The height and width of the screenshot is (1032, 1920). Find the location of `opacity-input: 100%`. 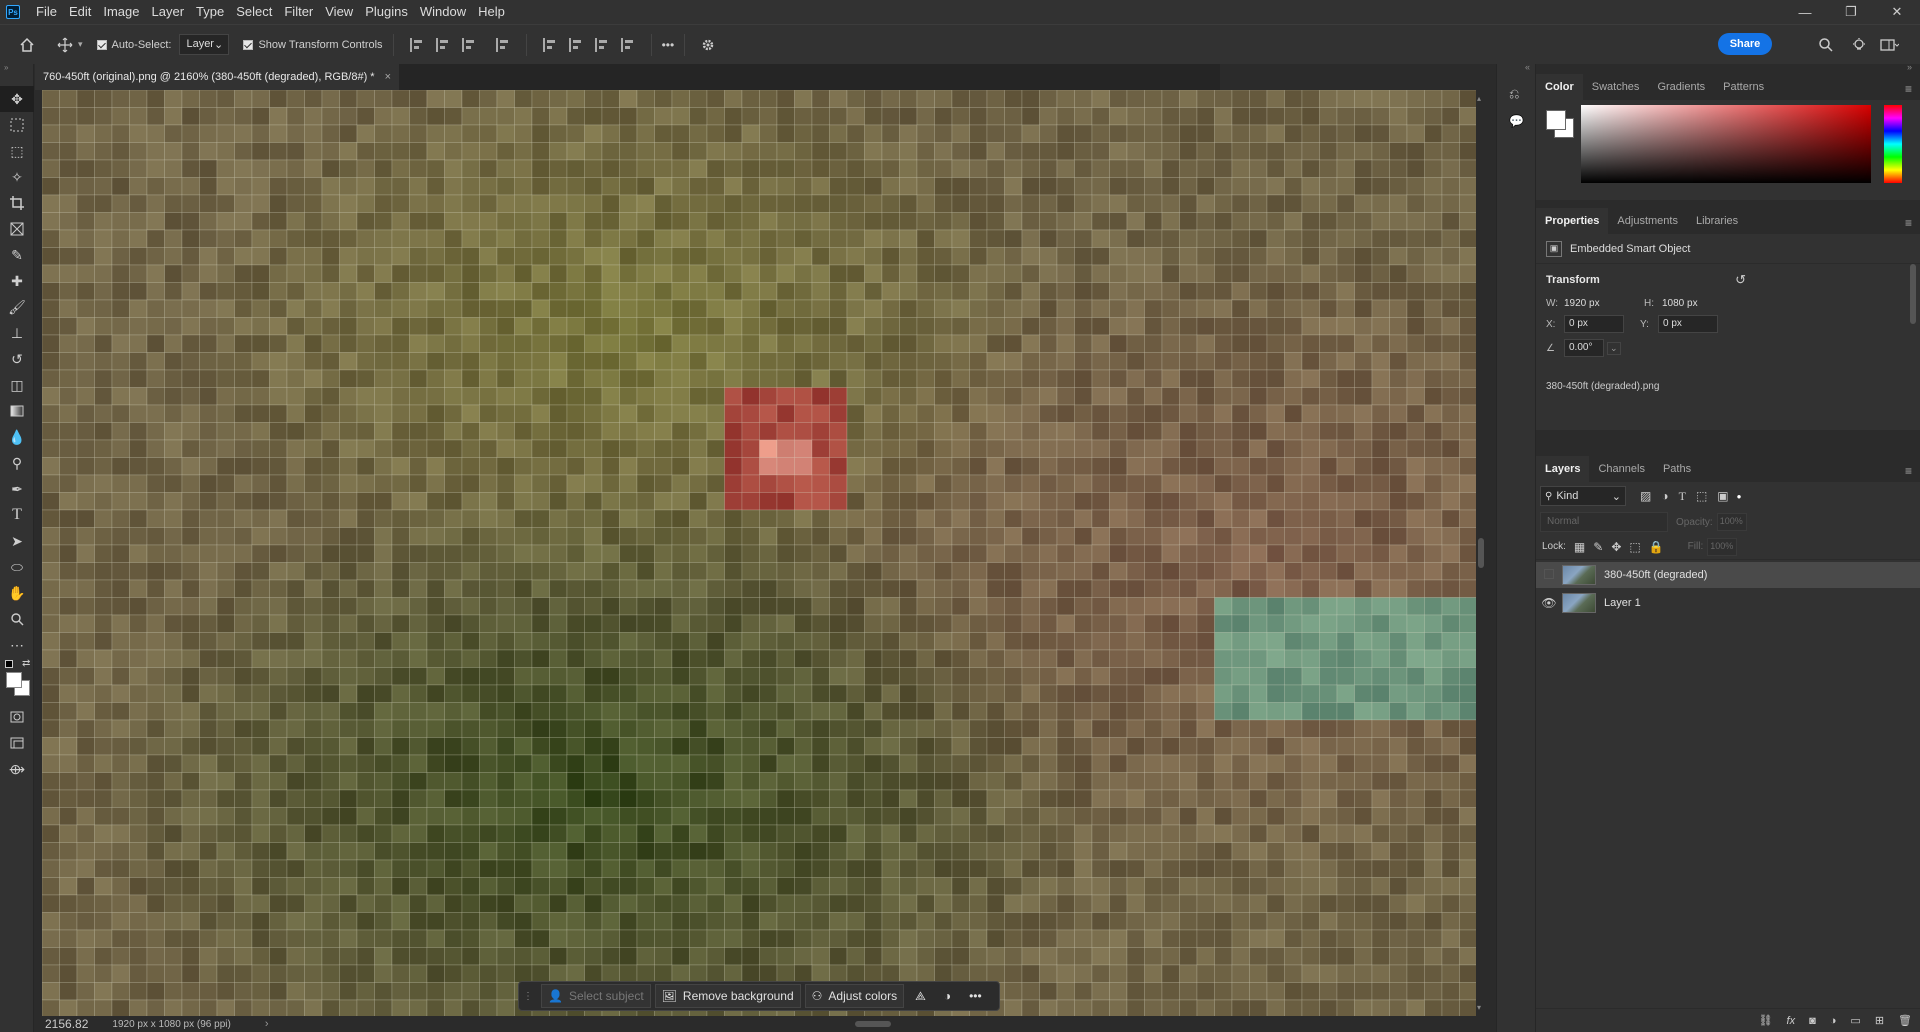

opacity-input: 100% is located at coordinates (1731, 522).